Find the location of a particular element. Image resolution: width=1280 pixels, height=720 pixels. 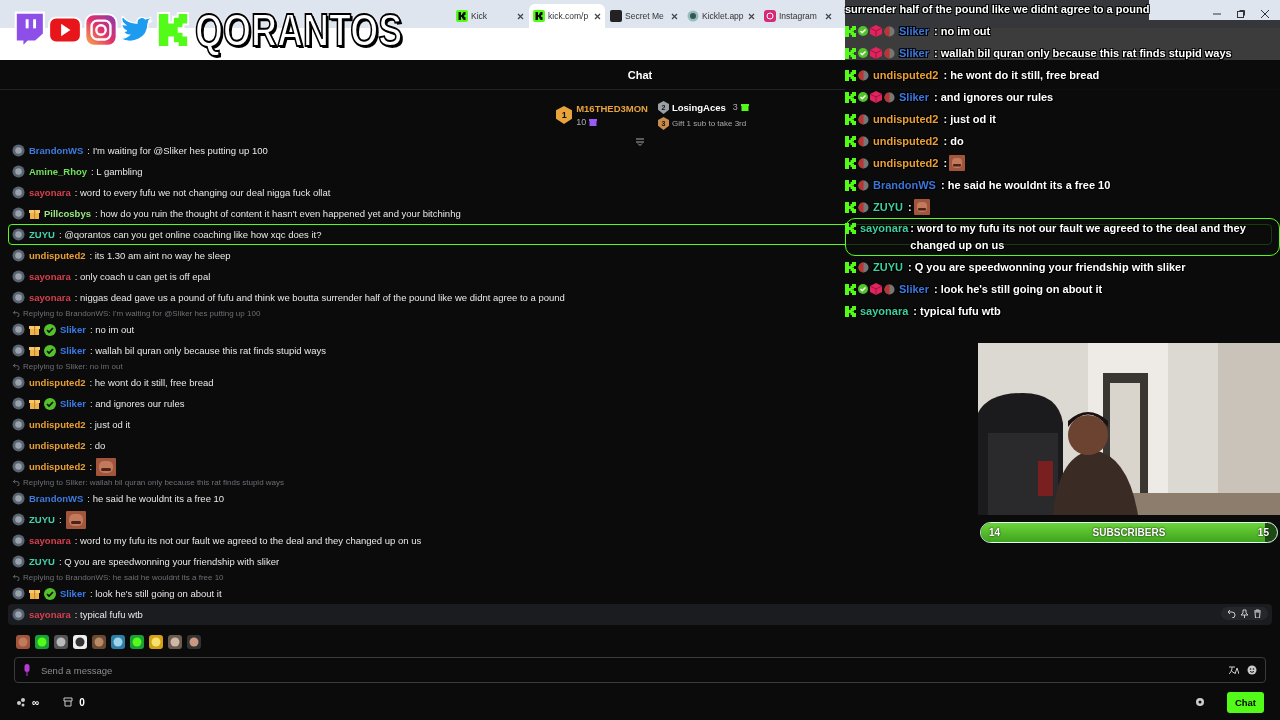

username: Amine_Rhoy is located at coordinates (58, 171).